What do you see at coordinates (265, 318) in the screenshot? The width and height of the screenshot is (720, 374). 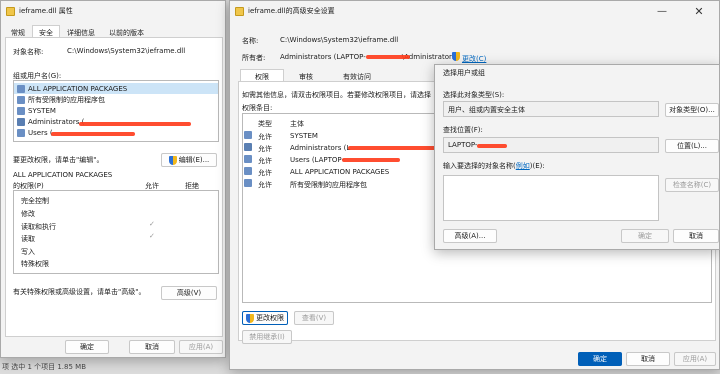 I see `change-permissions-button: 更改权限` at bounding box center [265, 318].